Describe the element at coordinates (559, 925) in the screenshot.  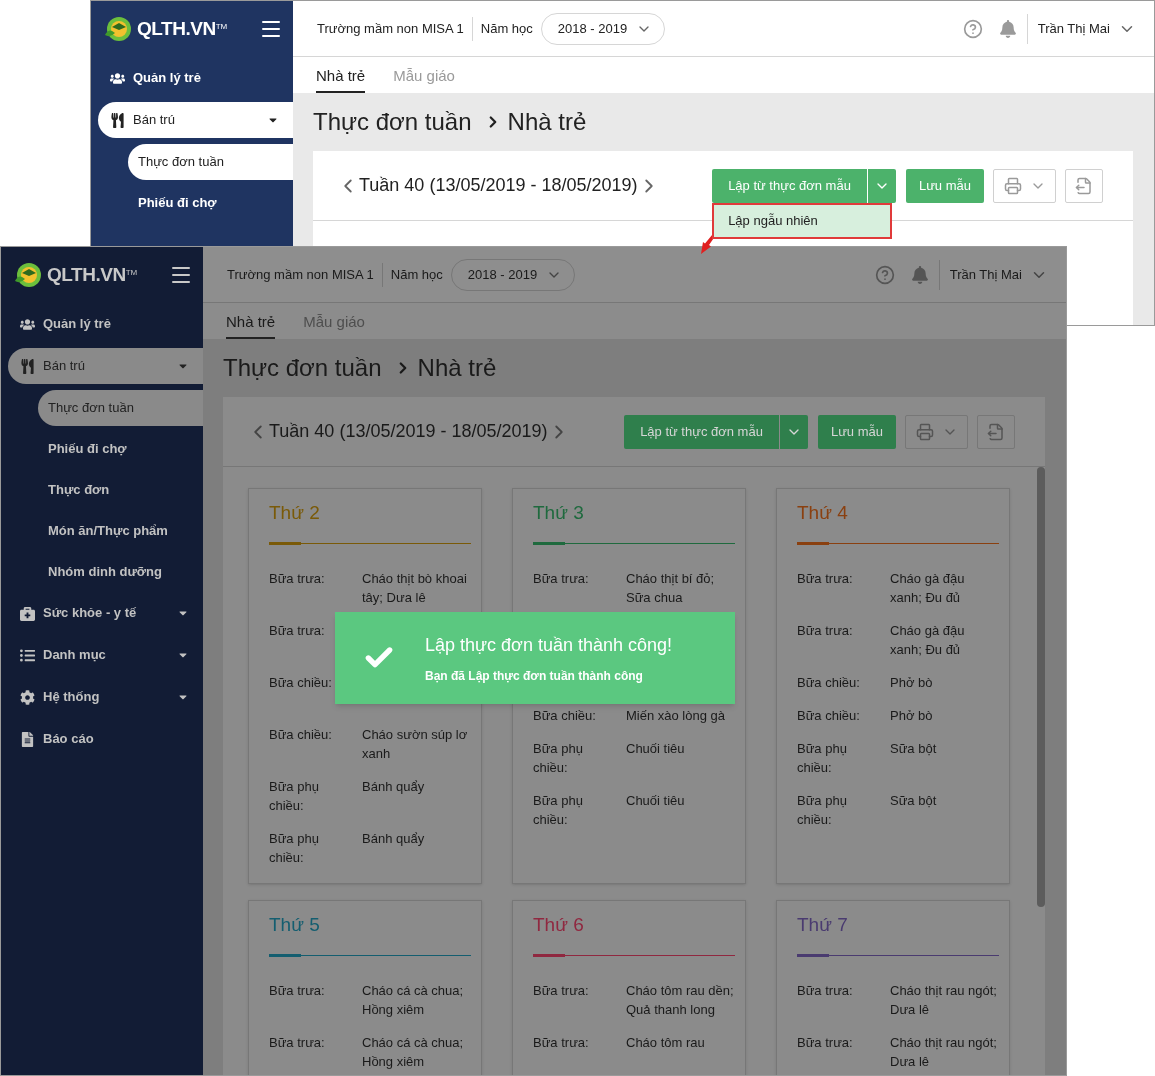
I see `day-title: Thứ 6` at that location.